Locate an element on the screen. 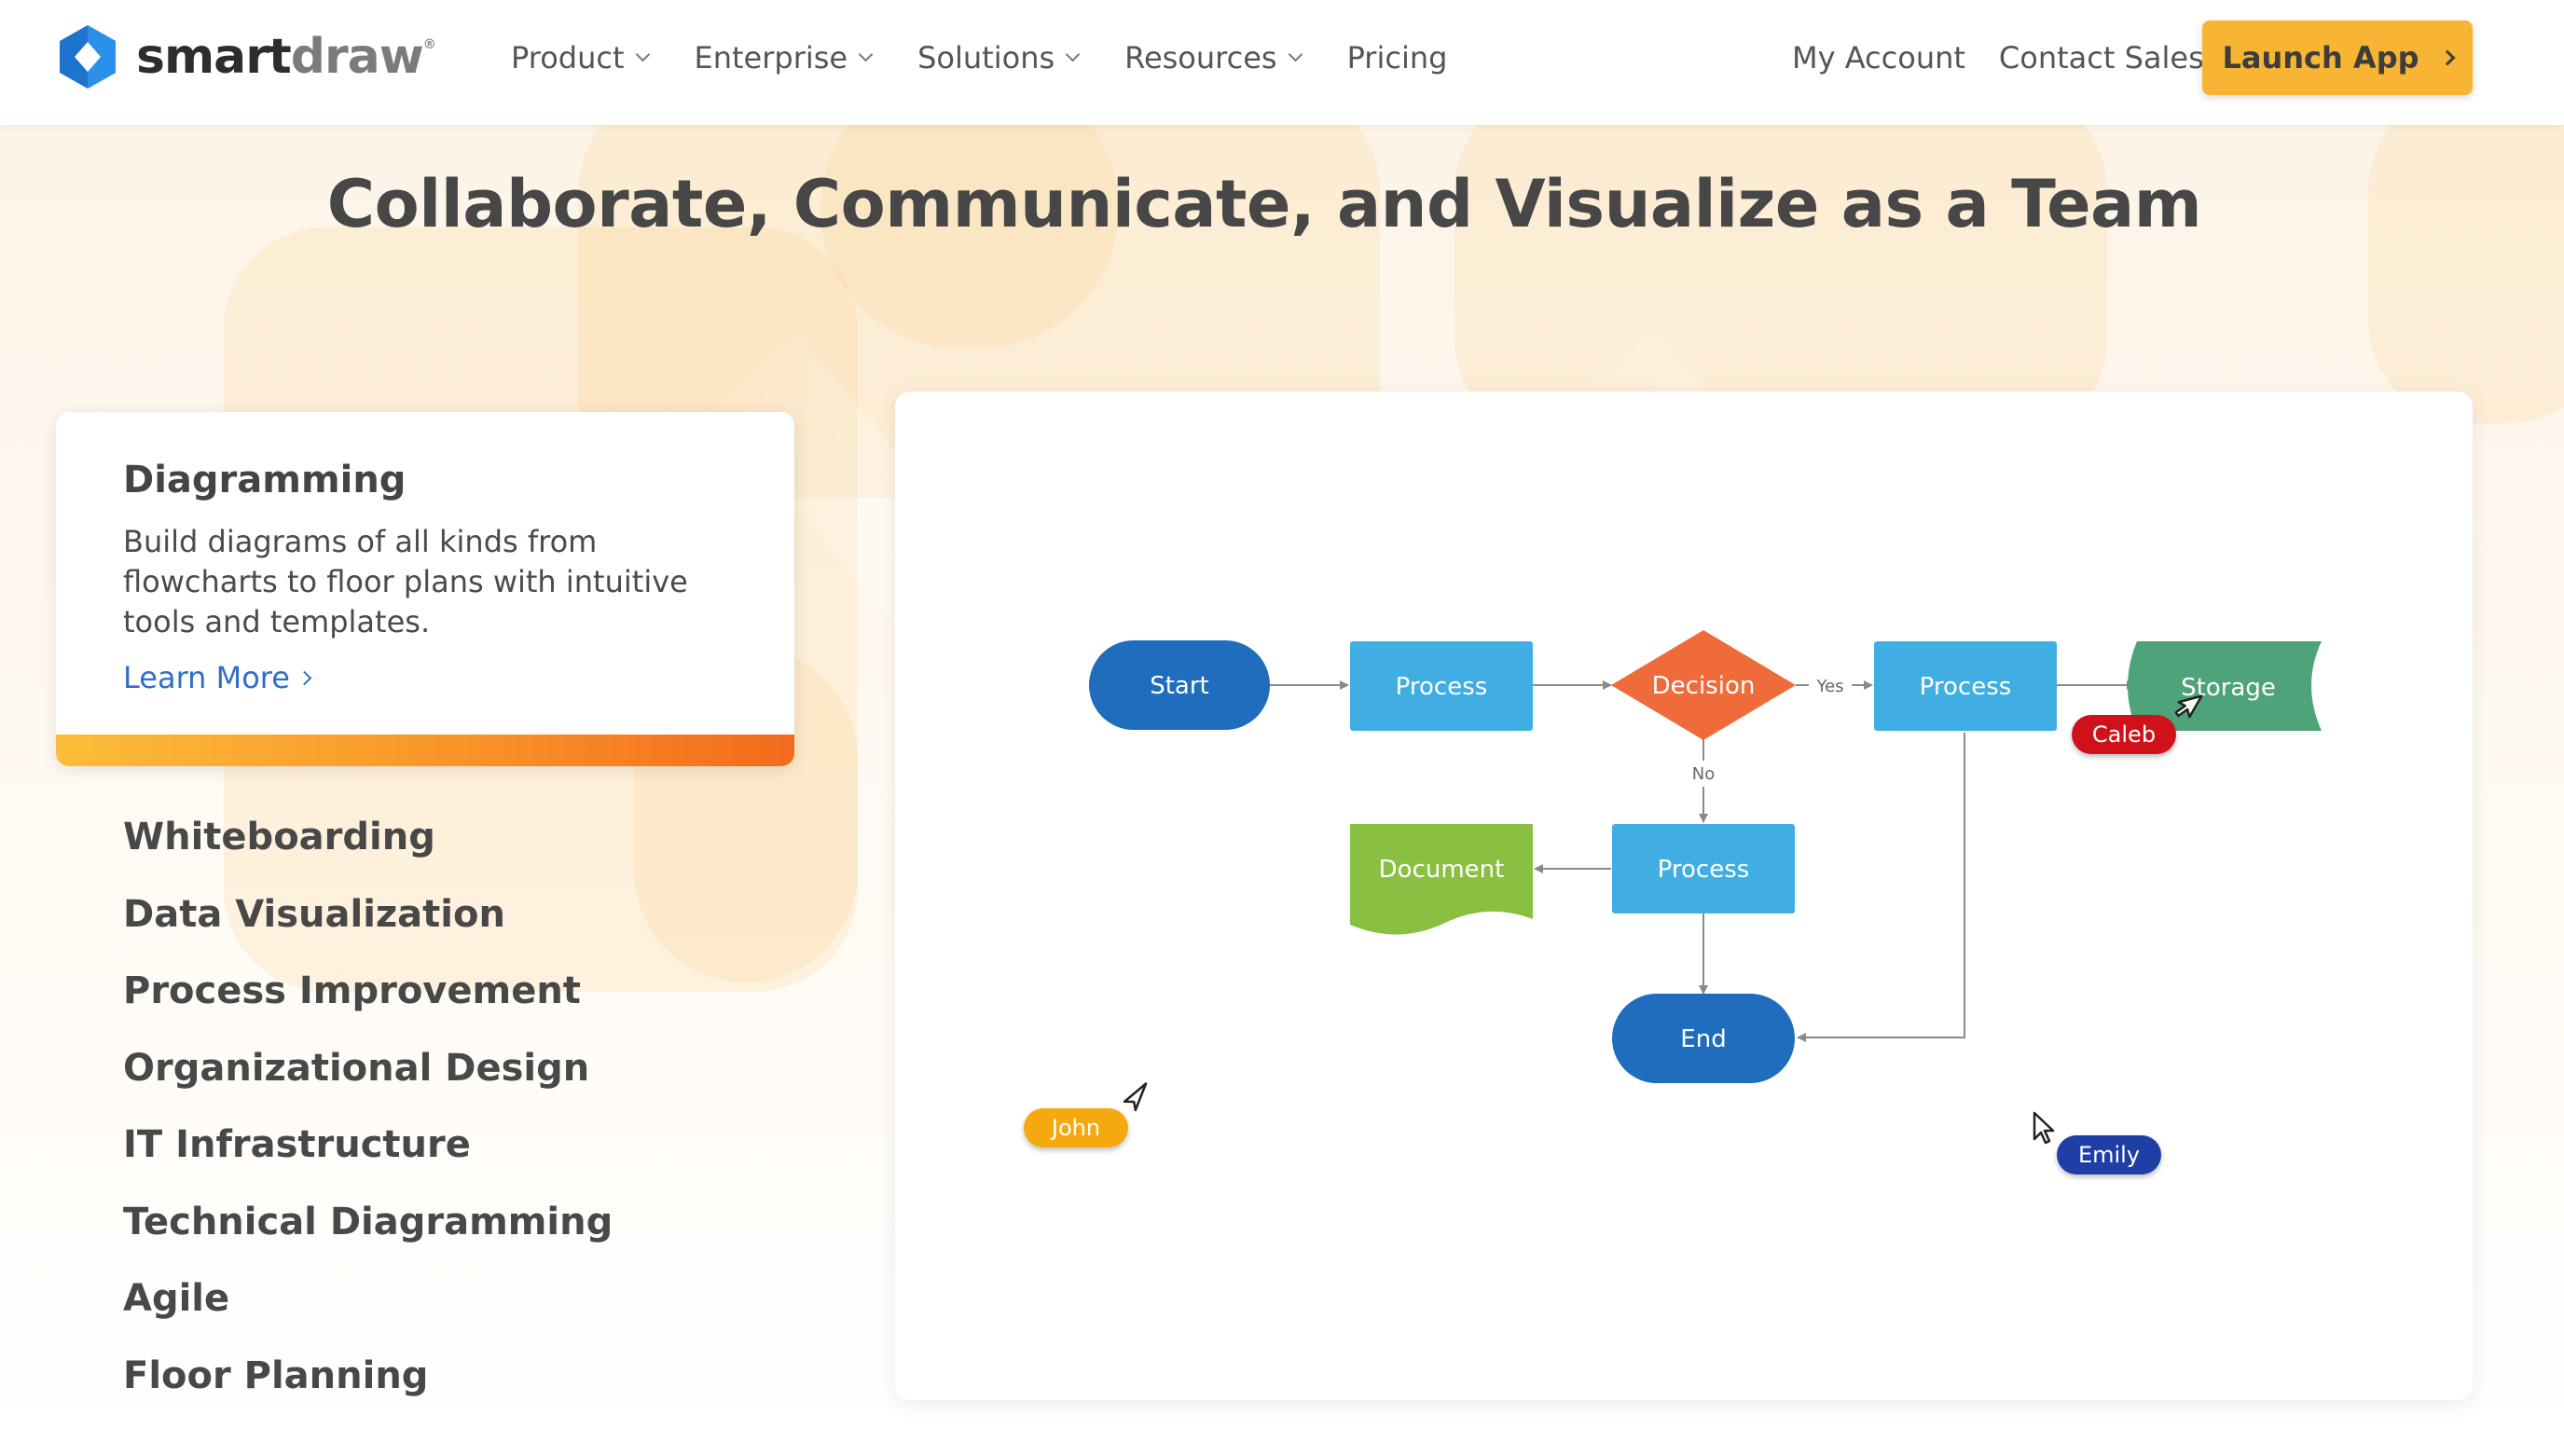  node-process-3-label: Process is located at coordinates (1704, 870).